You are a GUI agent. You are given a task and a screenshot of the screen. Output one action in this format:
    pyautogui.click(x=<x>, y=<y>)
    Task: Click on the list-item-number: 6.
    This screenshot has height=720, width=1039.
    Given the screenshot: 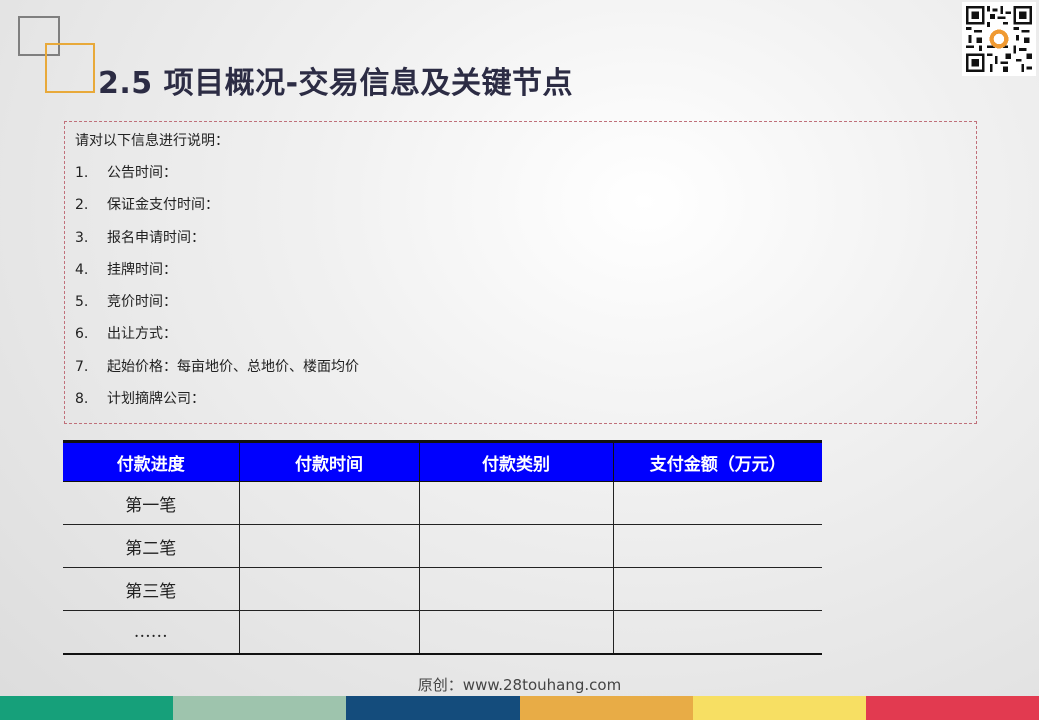 What is the action you would take?
    pyautogui.click(x=82, y=334)
    